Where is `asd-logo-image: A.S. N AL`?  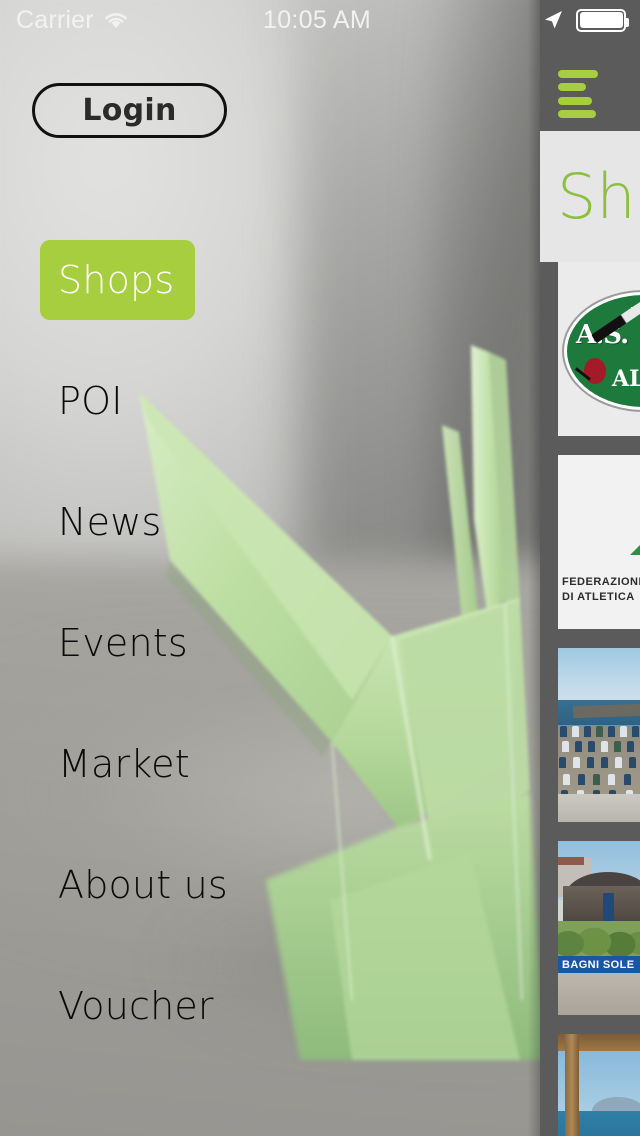 asd-logo-image: A.S. N AL is located at coordinates (599, 349).